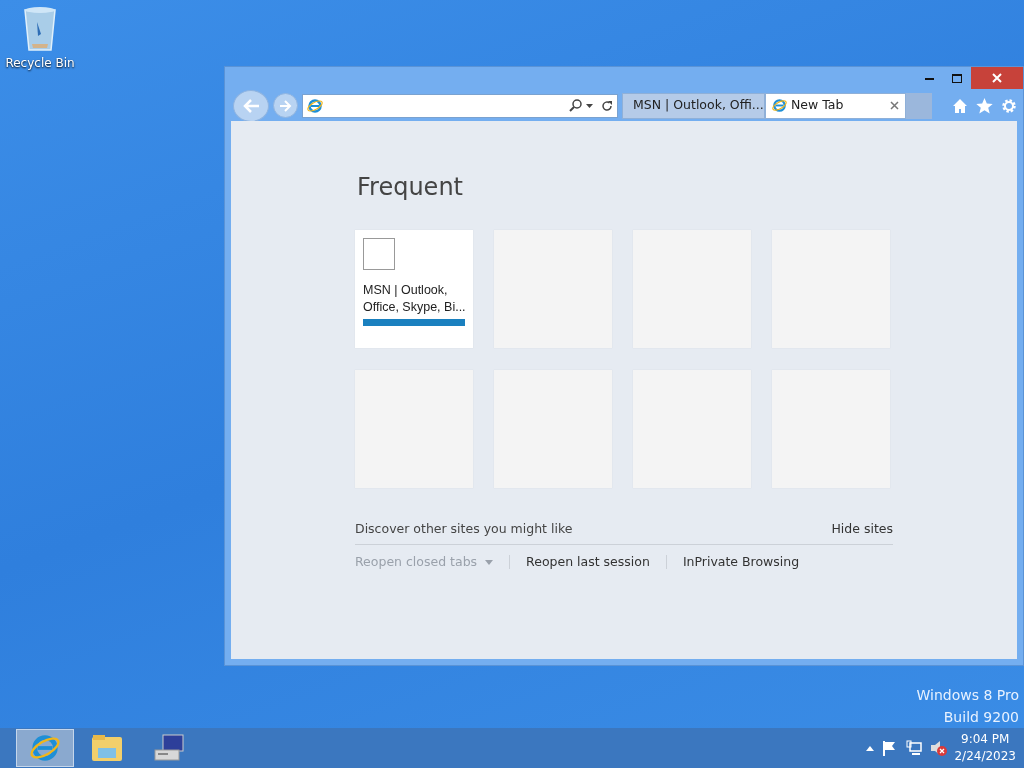  I want to click on arrow-left-icon, so click(251, 105).